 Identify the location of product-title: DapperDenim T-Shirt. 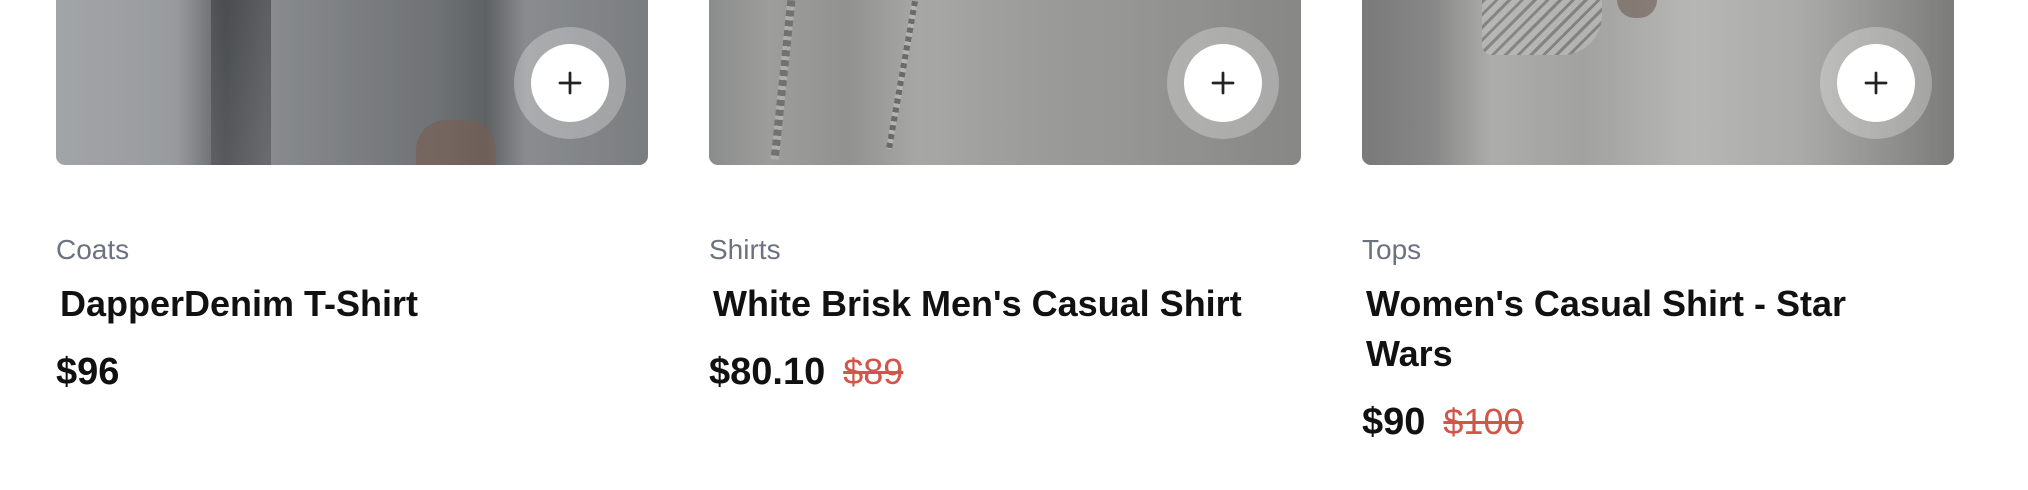
(330, 304).